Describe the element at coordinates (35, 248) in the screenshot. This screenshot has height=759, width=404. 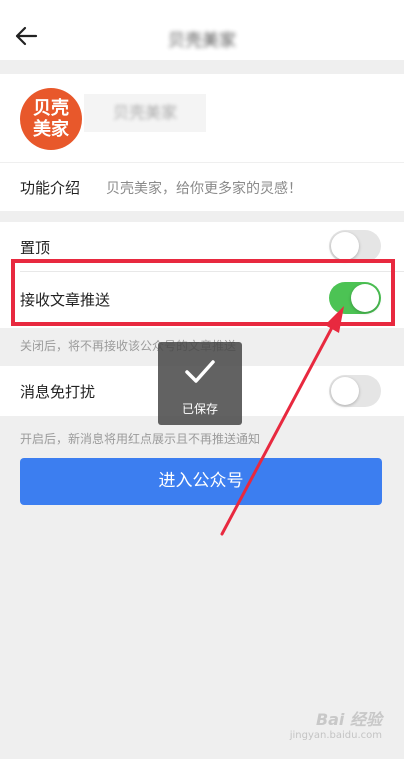
I see `pin-label: 置顶` at that location.